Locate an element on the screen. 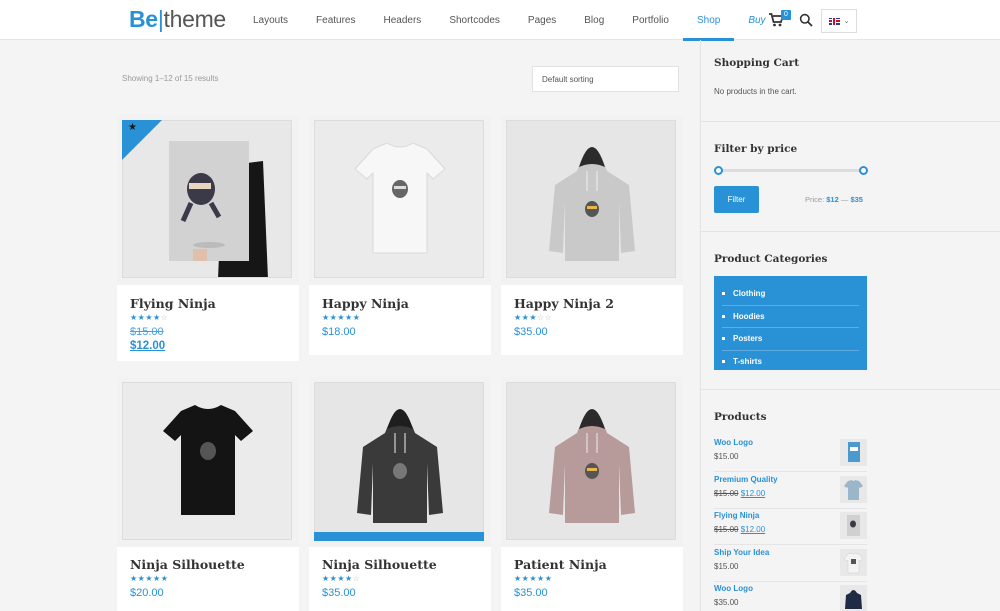 The height and width of the screenshot is (611, 1000). product-image-frame is located at coordinates (400, 462).